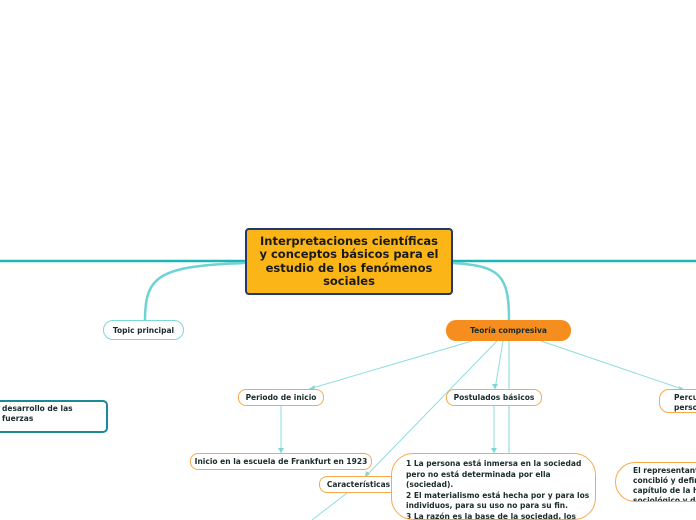  What do you see at coordinates (390, 365) in the screenshot?
I see `link-periodo` at bounding box center [390, 365].